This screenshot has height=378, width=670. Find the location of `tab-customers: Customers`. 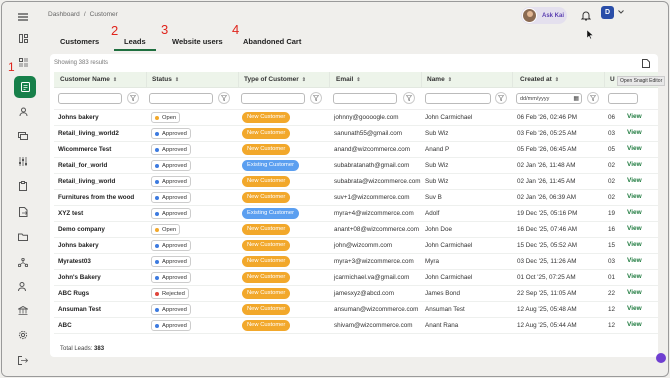

tab-customers: Customers is located at coordinates (79, 41).